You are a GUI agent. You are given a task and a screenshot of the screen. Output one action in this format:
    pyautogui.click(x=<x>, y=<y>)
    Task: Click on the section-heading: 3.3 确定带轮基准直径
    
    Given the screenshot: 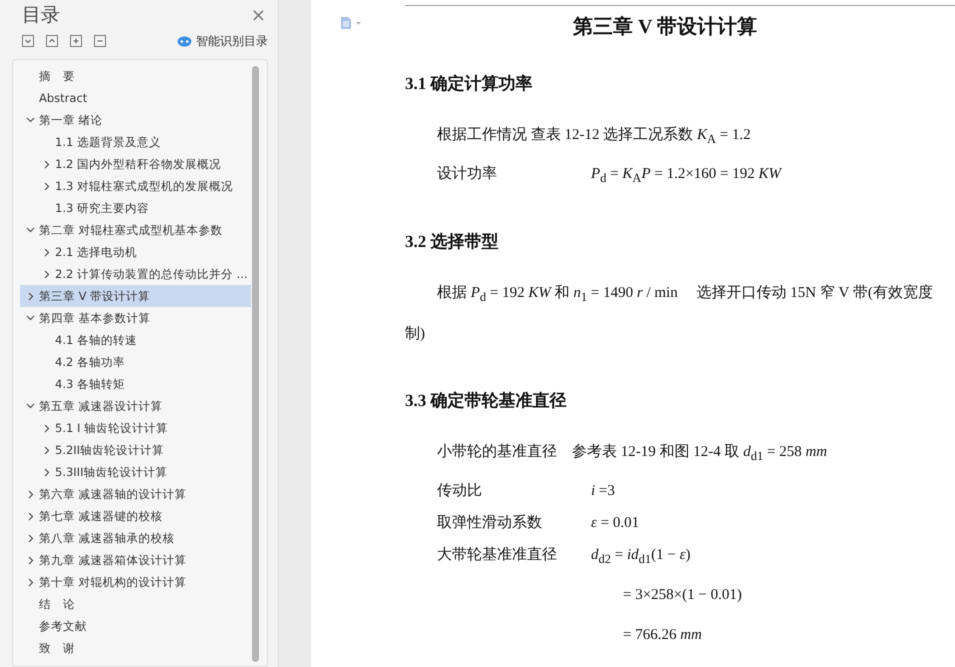 What is the action you would take?
    pyautogui.click(x=486, y=401)
    